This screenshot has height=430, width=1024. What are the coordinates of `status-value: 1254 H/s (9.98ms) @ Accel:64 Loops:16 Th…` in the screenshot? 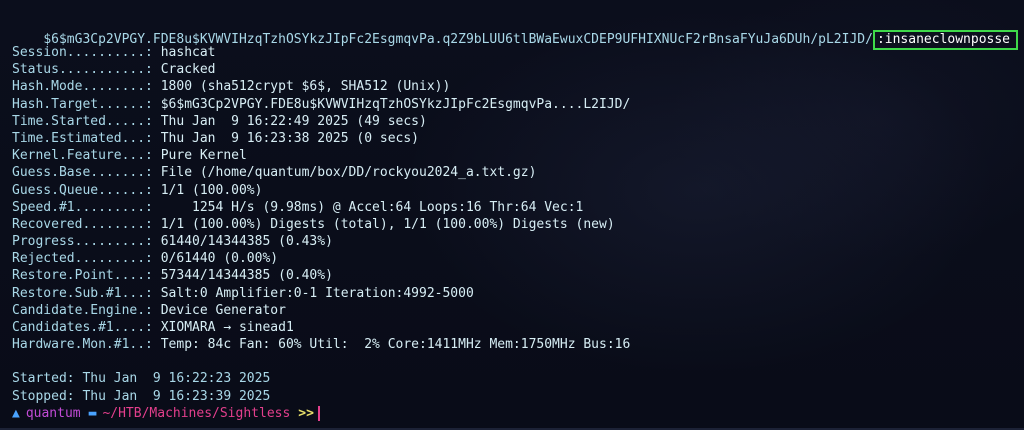 It's located at (372, 207).